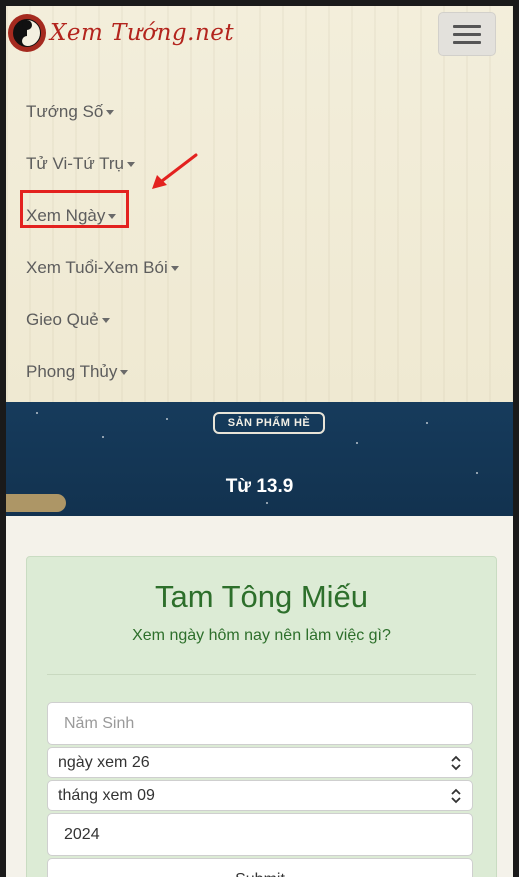 This screenshot has width=519, height=877. Describe the element at coordinates (62, 319) in the screenshot. I see `nav-item-label: Gieo Quẻ` at that location.